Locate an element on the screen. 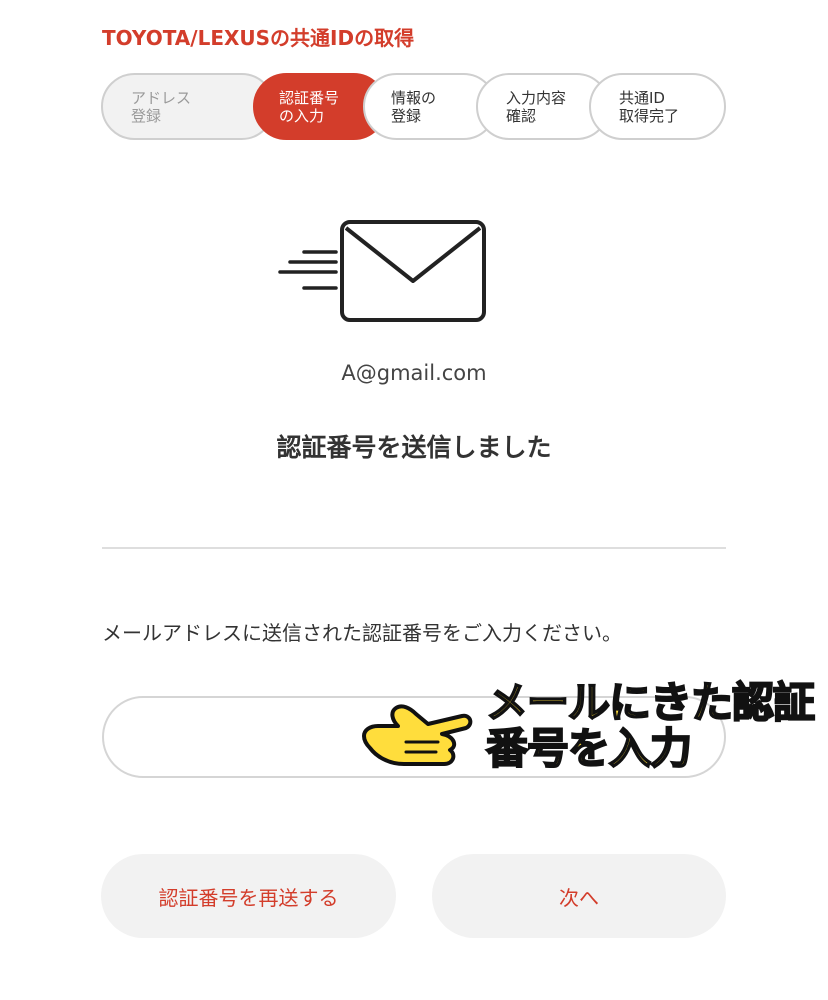 The width and height of the screenshot is (828, 1000). envelope-send-icon is located at coordinates (382, 271).